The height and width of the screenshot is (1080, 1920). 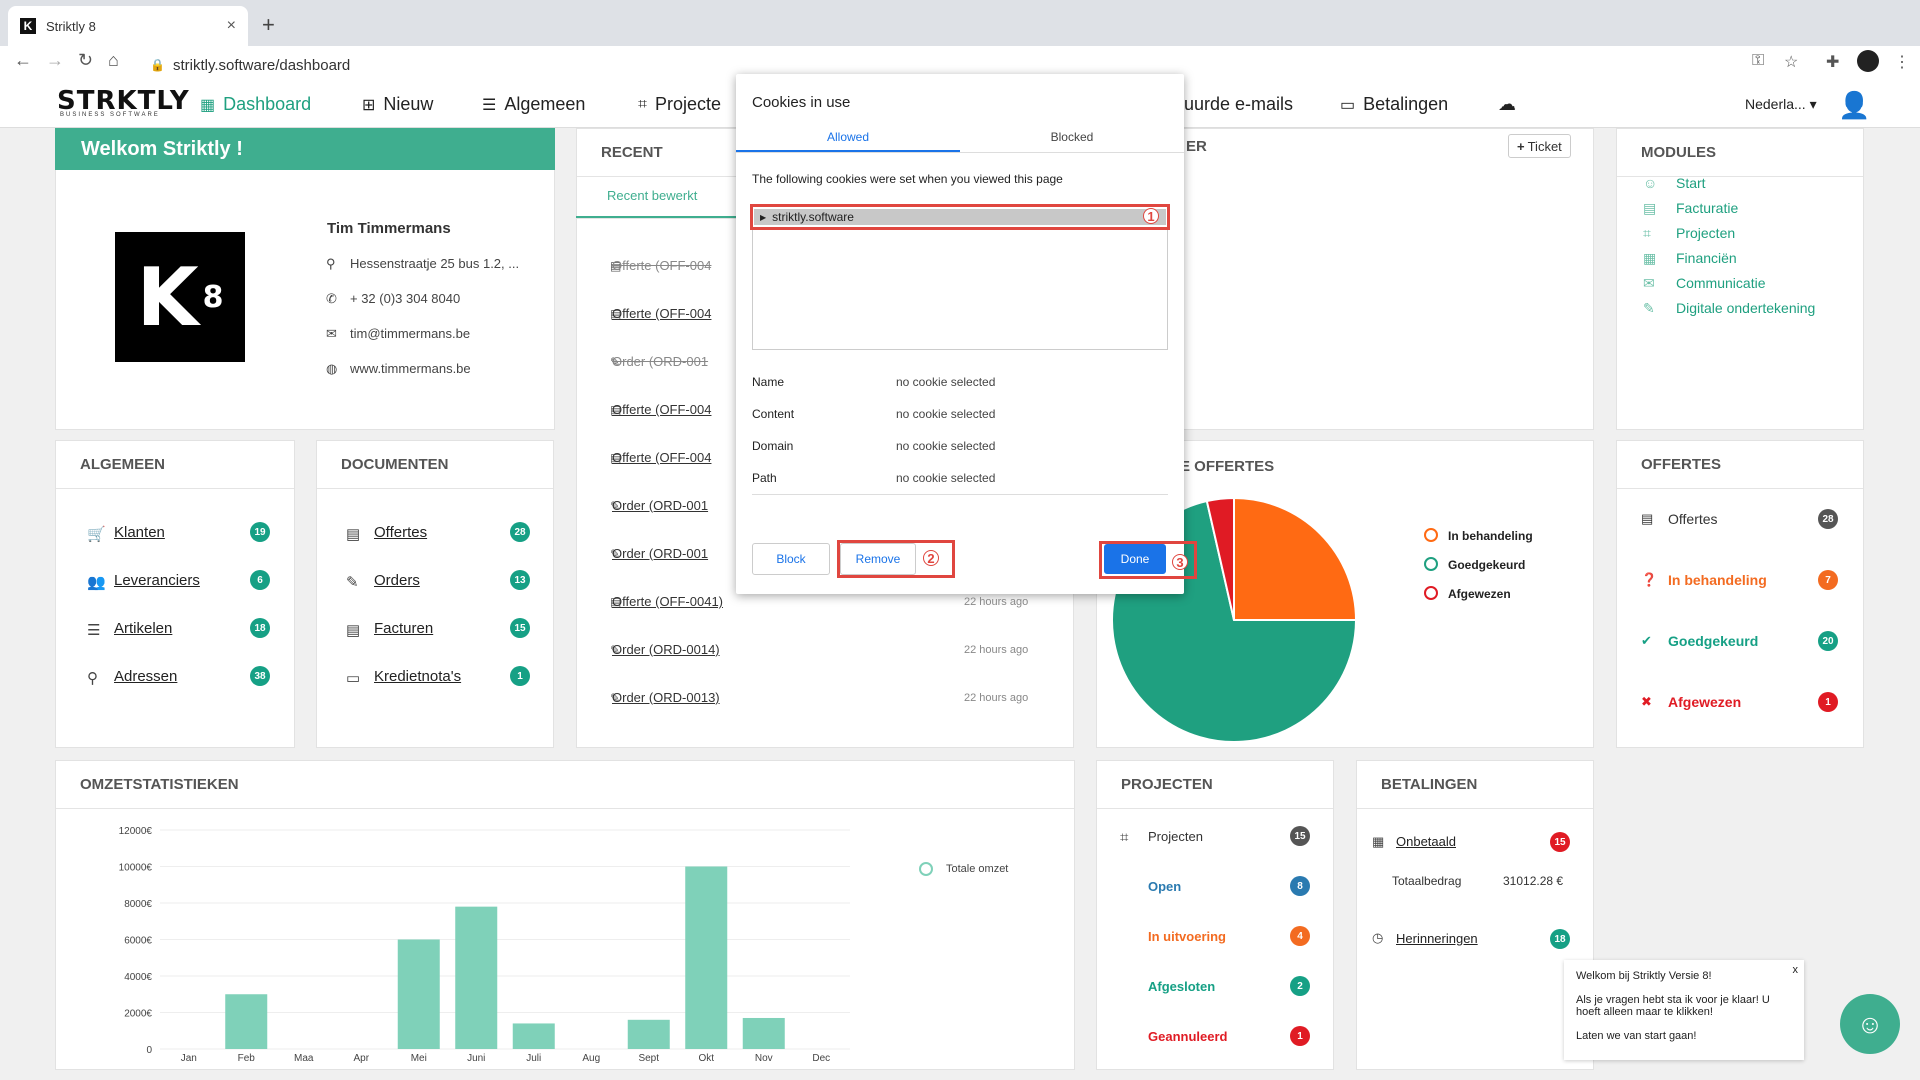 What do you see at coordinates (1720, 283) in the screenshot?
I see `module-link: Communicatie` at bounding box center [1720, 283].